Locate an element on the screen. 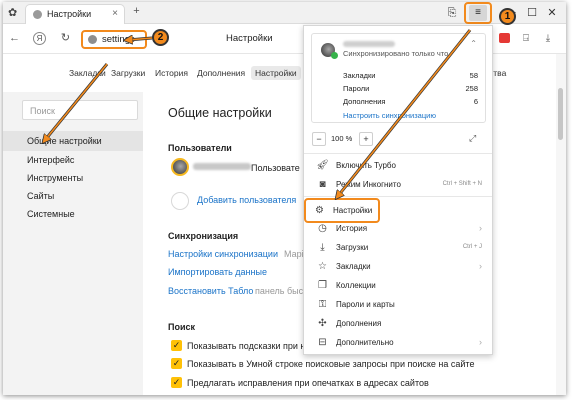 This screenshot has width=573, height=400. star-icon: ☆ is located at coordinates (322, 266).